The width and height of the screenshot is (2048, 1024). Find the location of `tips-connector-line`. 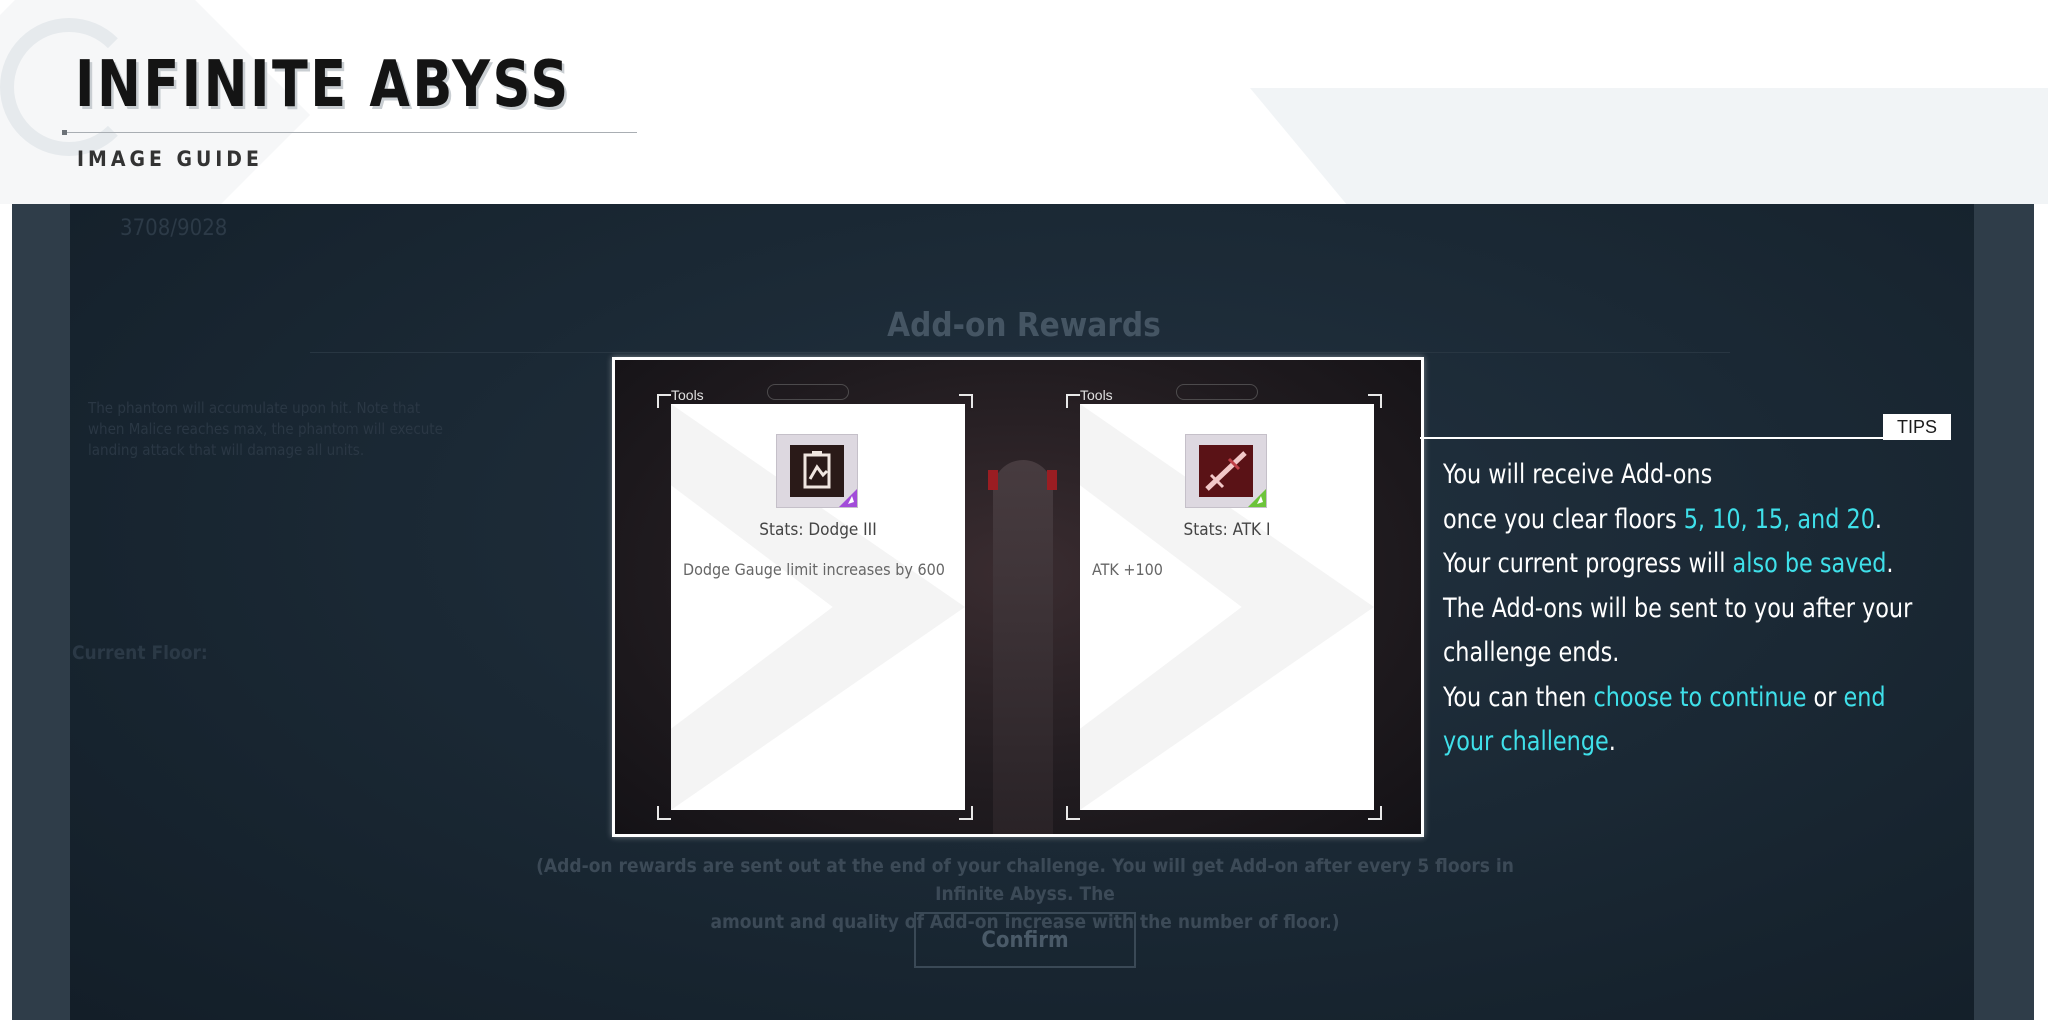

tips-connector-line is located at coordinates (1685, 438).